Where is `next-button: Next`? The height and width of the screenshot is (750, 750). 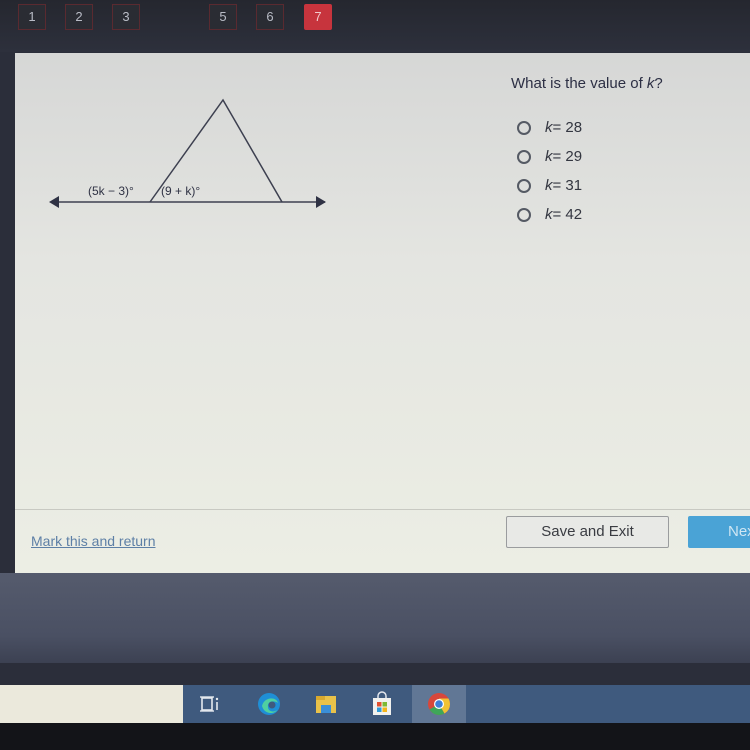
next-button: Next is located at coordinates (719, 532).